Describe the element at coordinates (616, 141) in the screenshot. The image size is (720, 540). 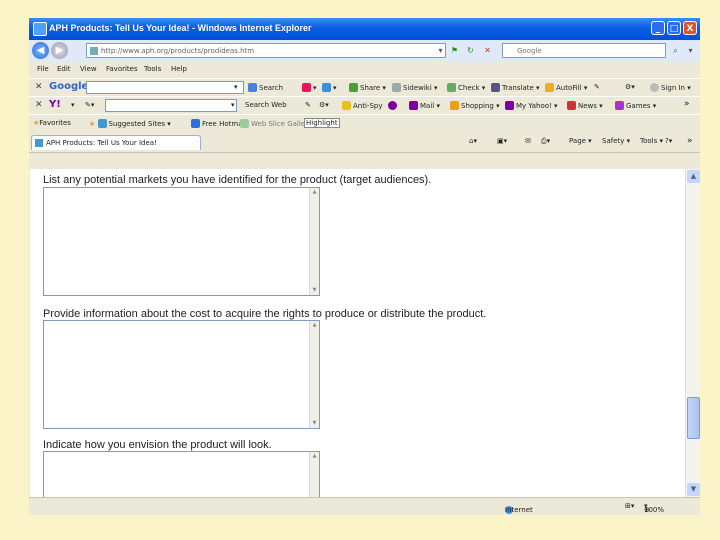
I see `safety-menu: Safety ▾` at that location.